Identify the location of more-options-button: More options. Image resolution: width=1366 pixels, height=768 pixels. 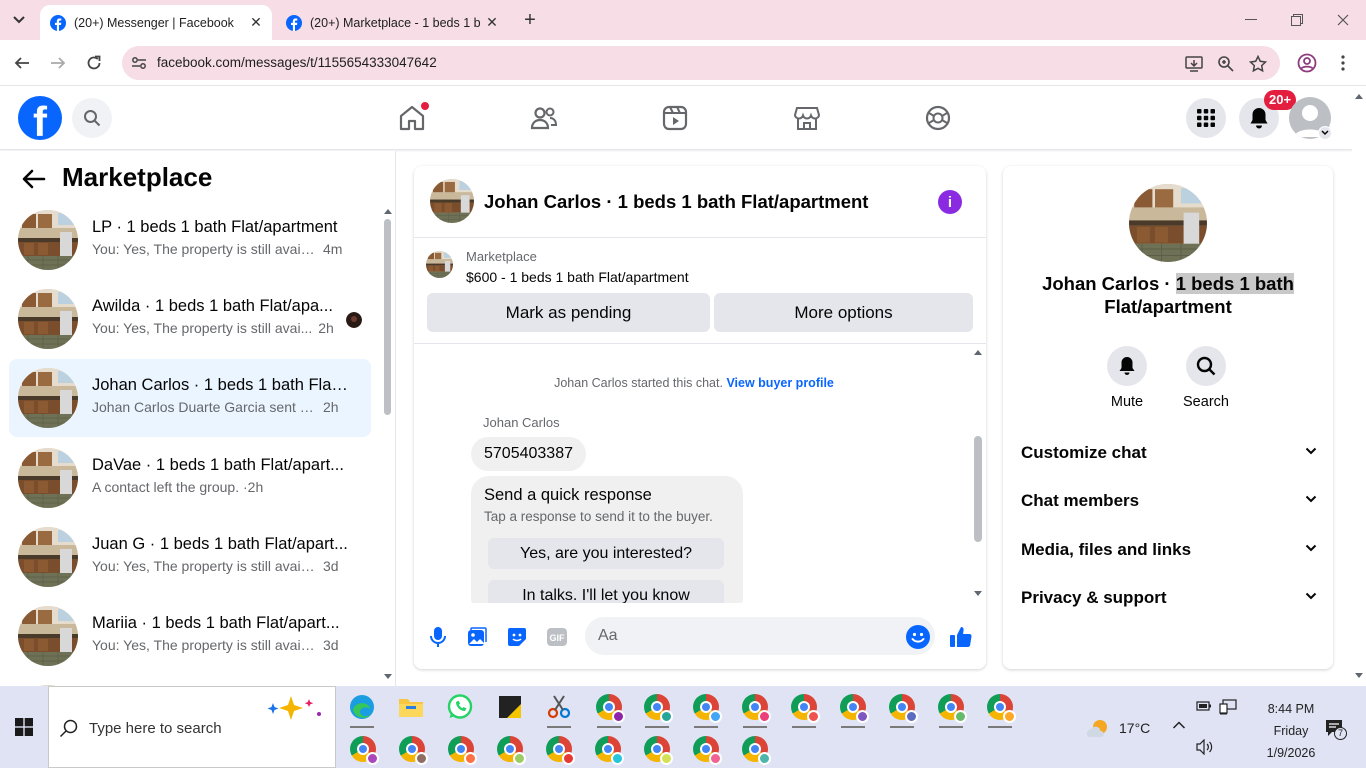
(843, 312).